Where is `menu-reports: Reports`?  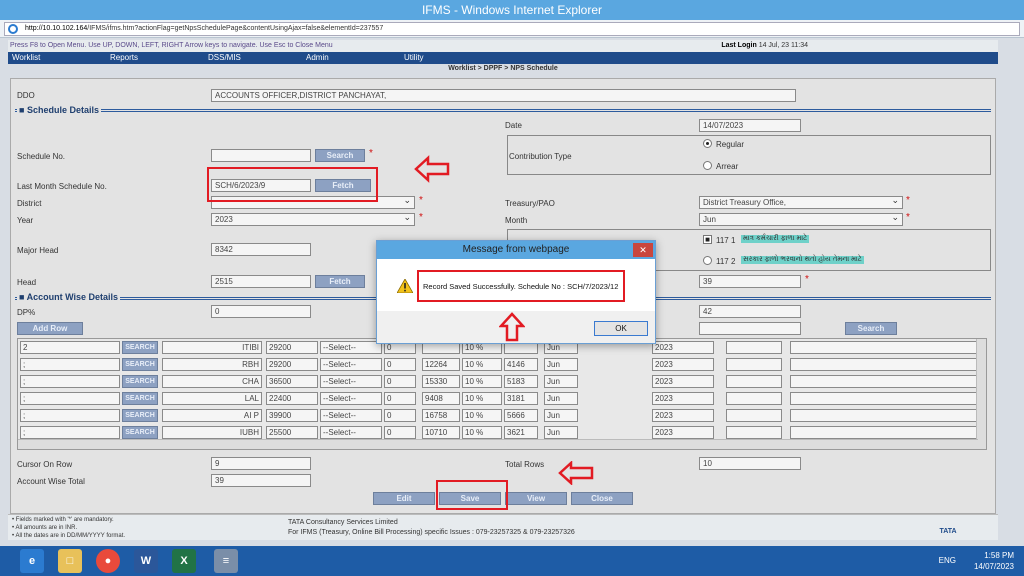 menu-reports: Reports is located at coordinates (155, 58).